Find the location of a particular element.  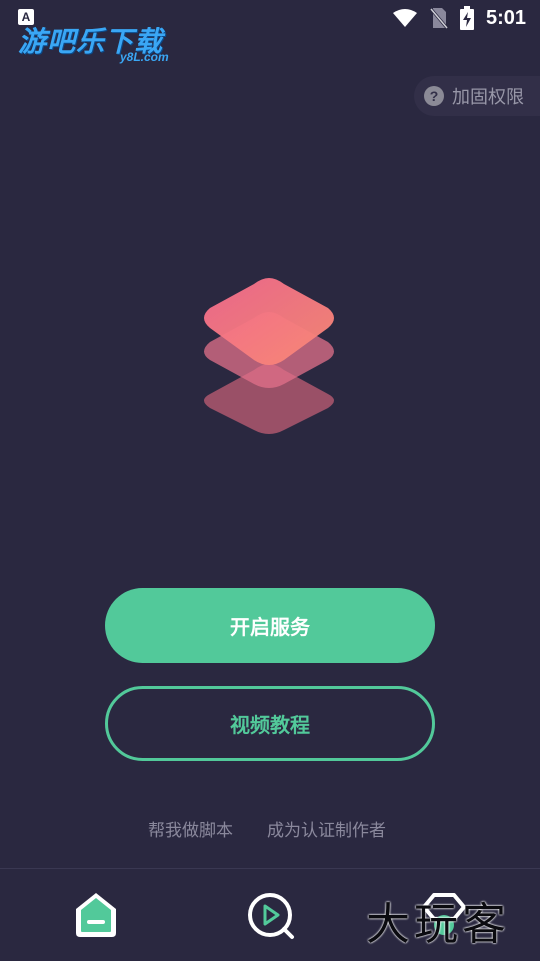

reinforce-permission-button: ? 加固权限 is located at coordinates (477, 96).